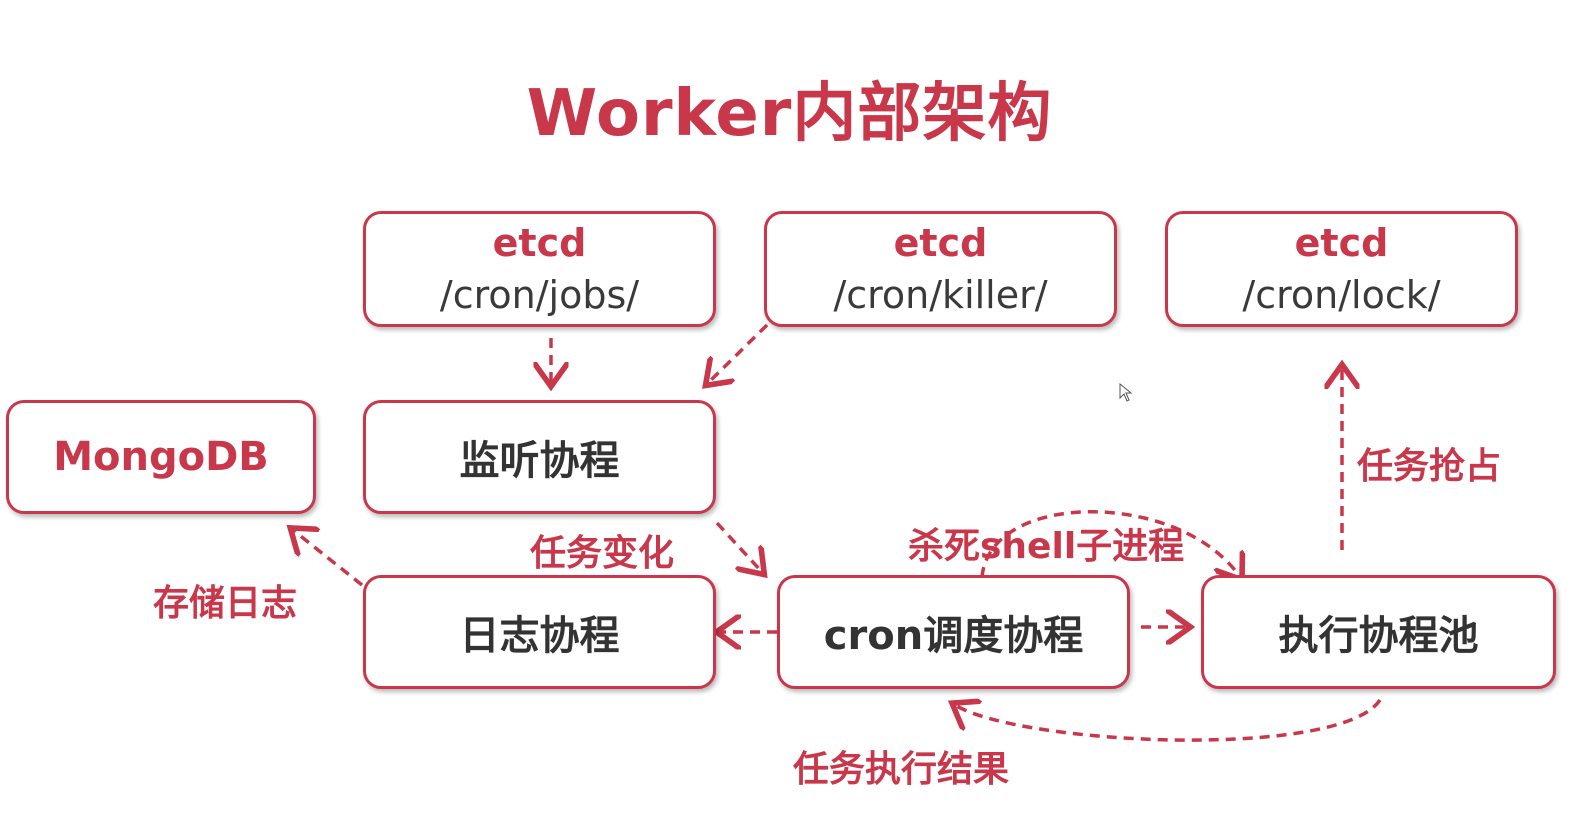 Image resolution: width=1579 pixels, height=819 pixels. What do you see at coordinates (539, 269) in the screenshot?
I see `etcd-jobs-box: etcd /cron/jobs/` at bounding box center [539, 269].